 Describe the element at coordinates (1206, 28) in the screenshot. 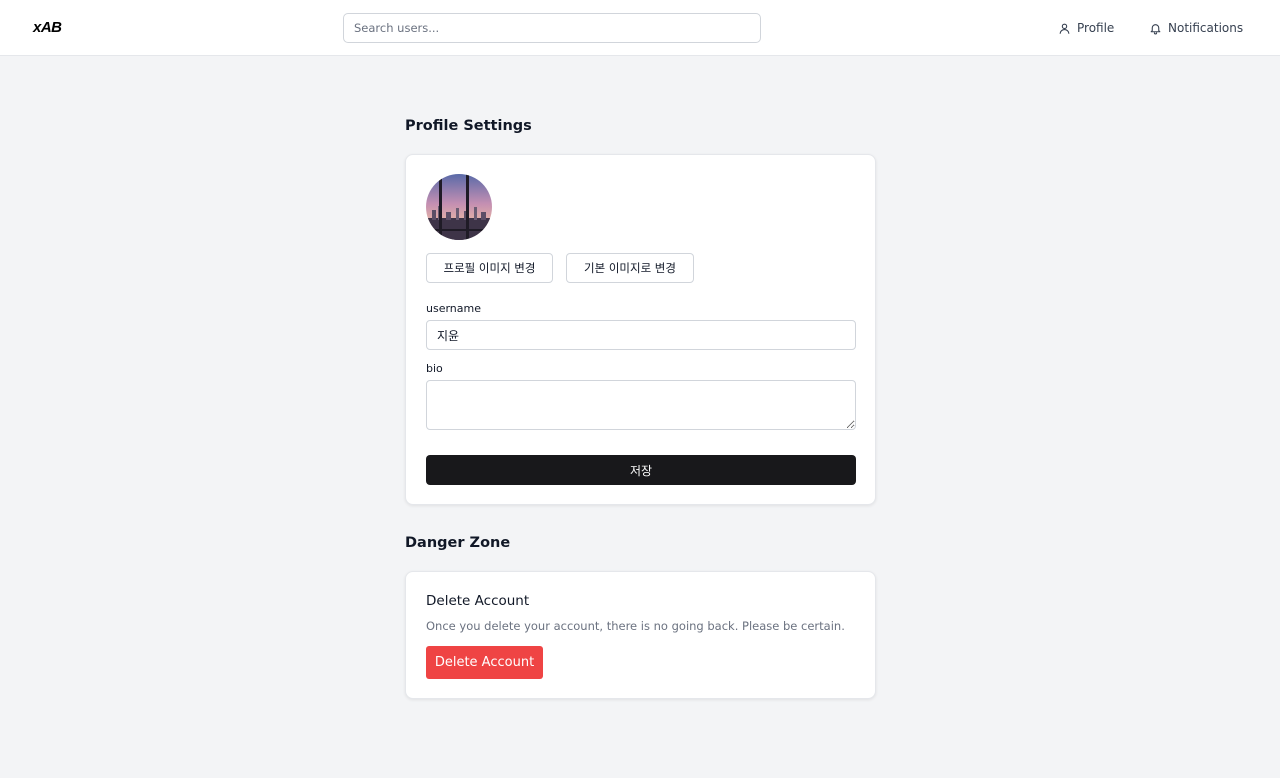

I see `nav-notifications-label: Notifications` at that location.